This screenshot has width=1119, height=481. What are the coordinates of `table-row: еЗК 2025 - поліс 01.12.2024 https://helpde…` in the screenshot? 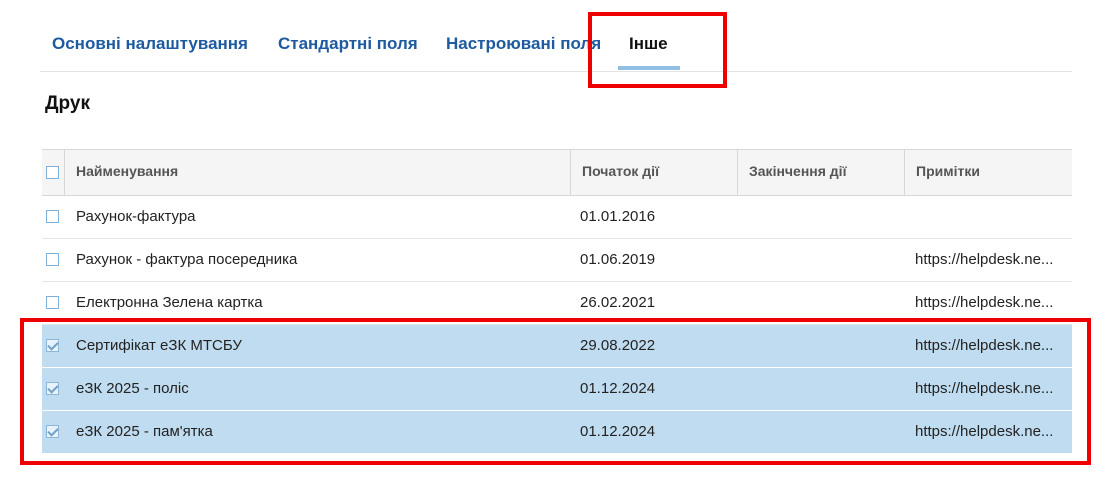 It's located at (557, 389).